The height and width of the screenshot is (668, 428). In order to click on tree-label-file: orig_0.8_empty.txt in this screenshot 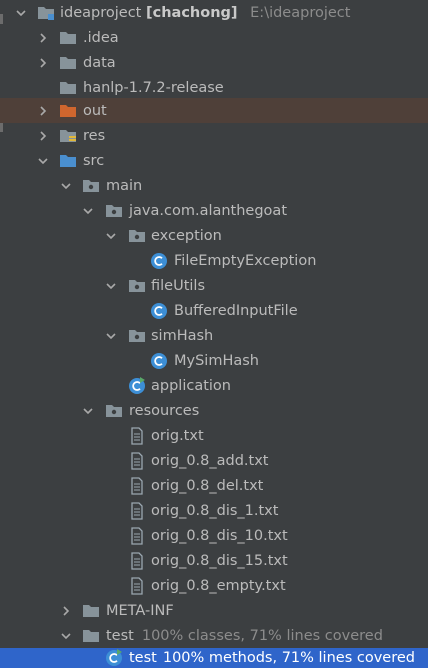, I will do `click(218, 585)`.